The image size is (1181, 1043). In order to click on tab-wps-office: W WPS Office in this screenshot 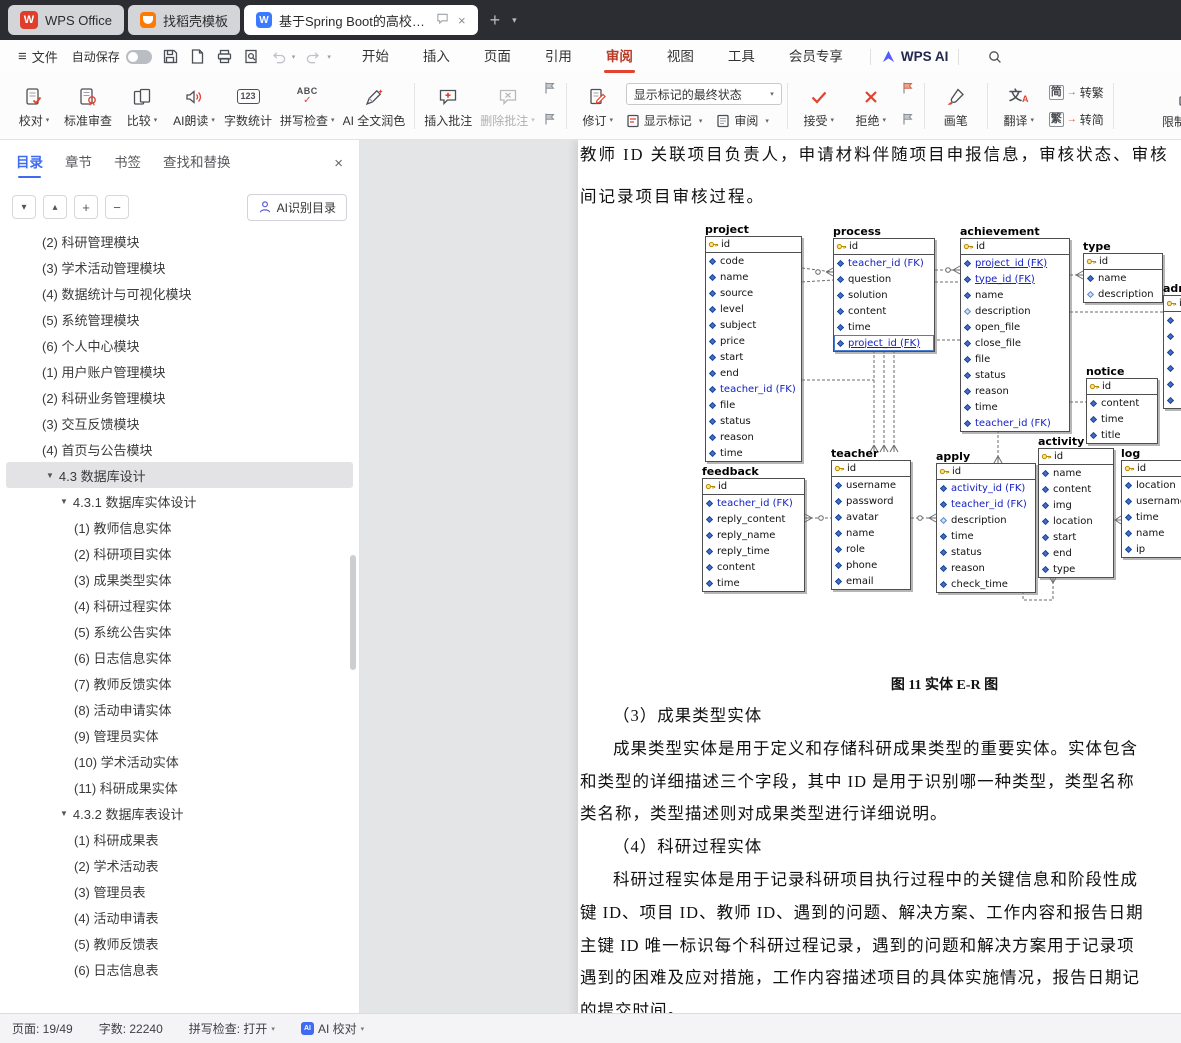, I will do `click(66, 20)`.